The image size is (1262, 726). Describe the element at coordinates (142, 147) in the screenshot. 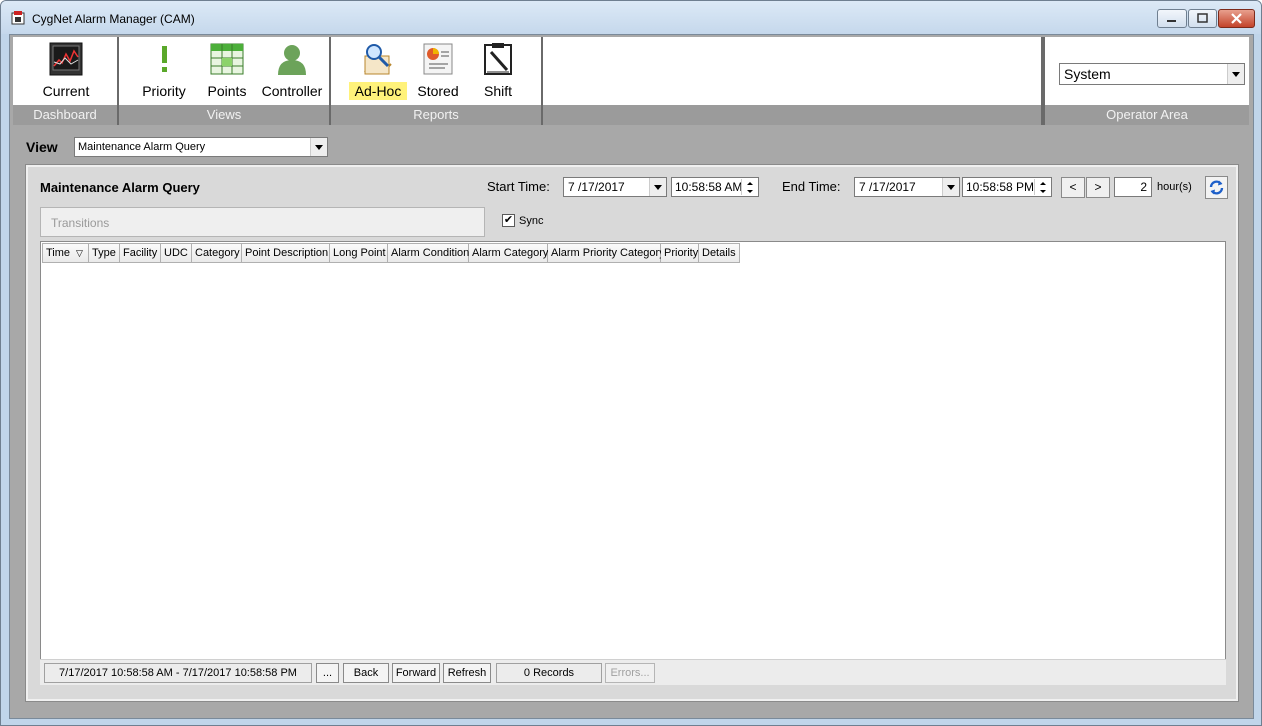

I see `view-select-value: Maintenance Alarm Query` at that location.